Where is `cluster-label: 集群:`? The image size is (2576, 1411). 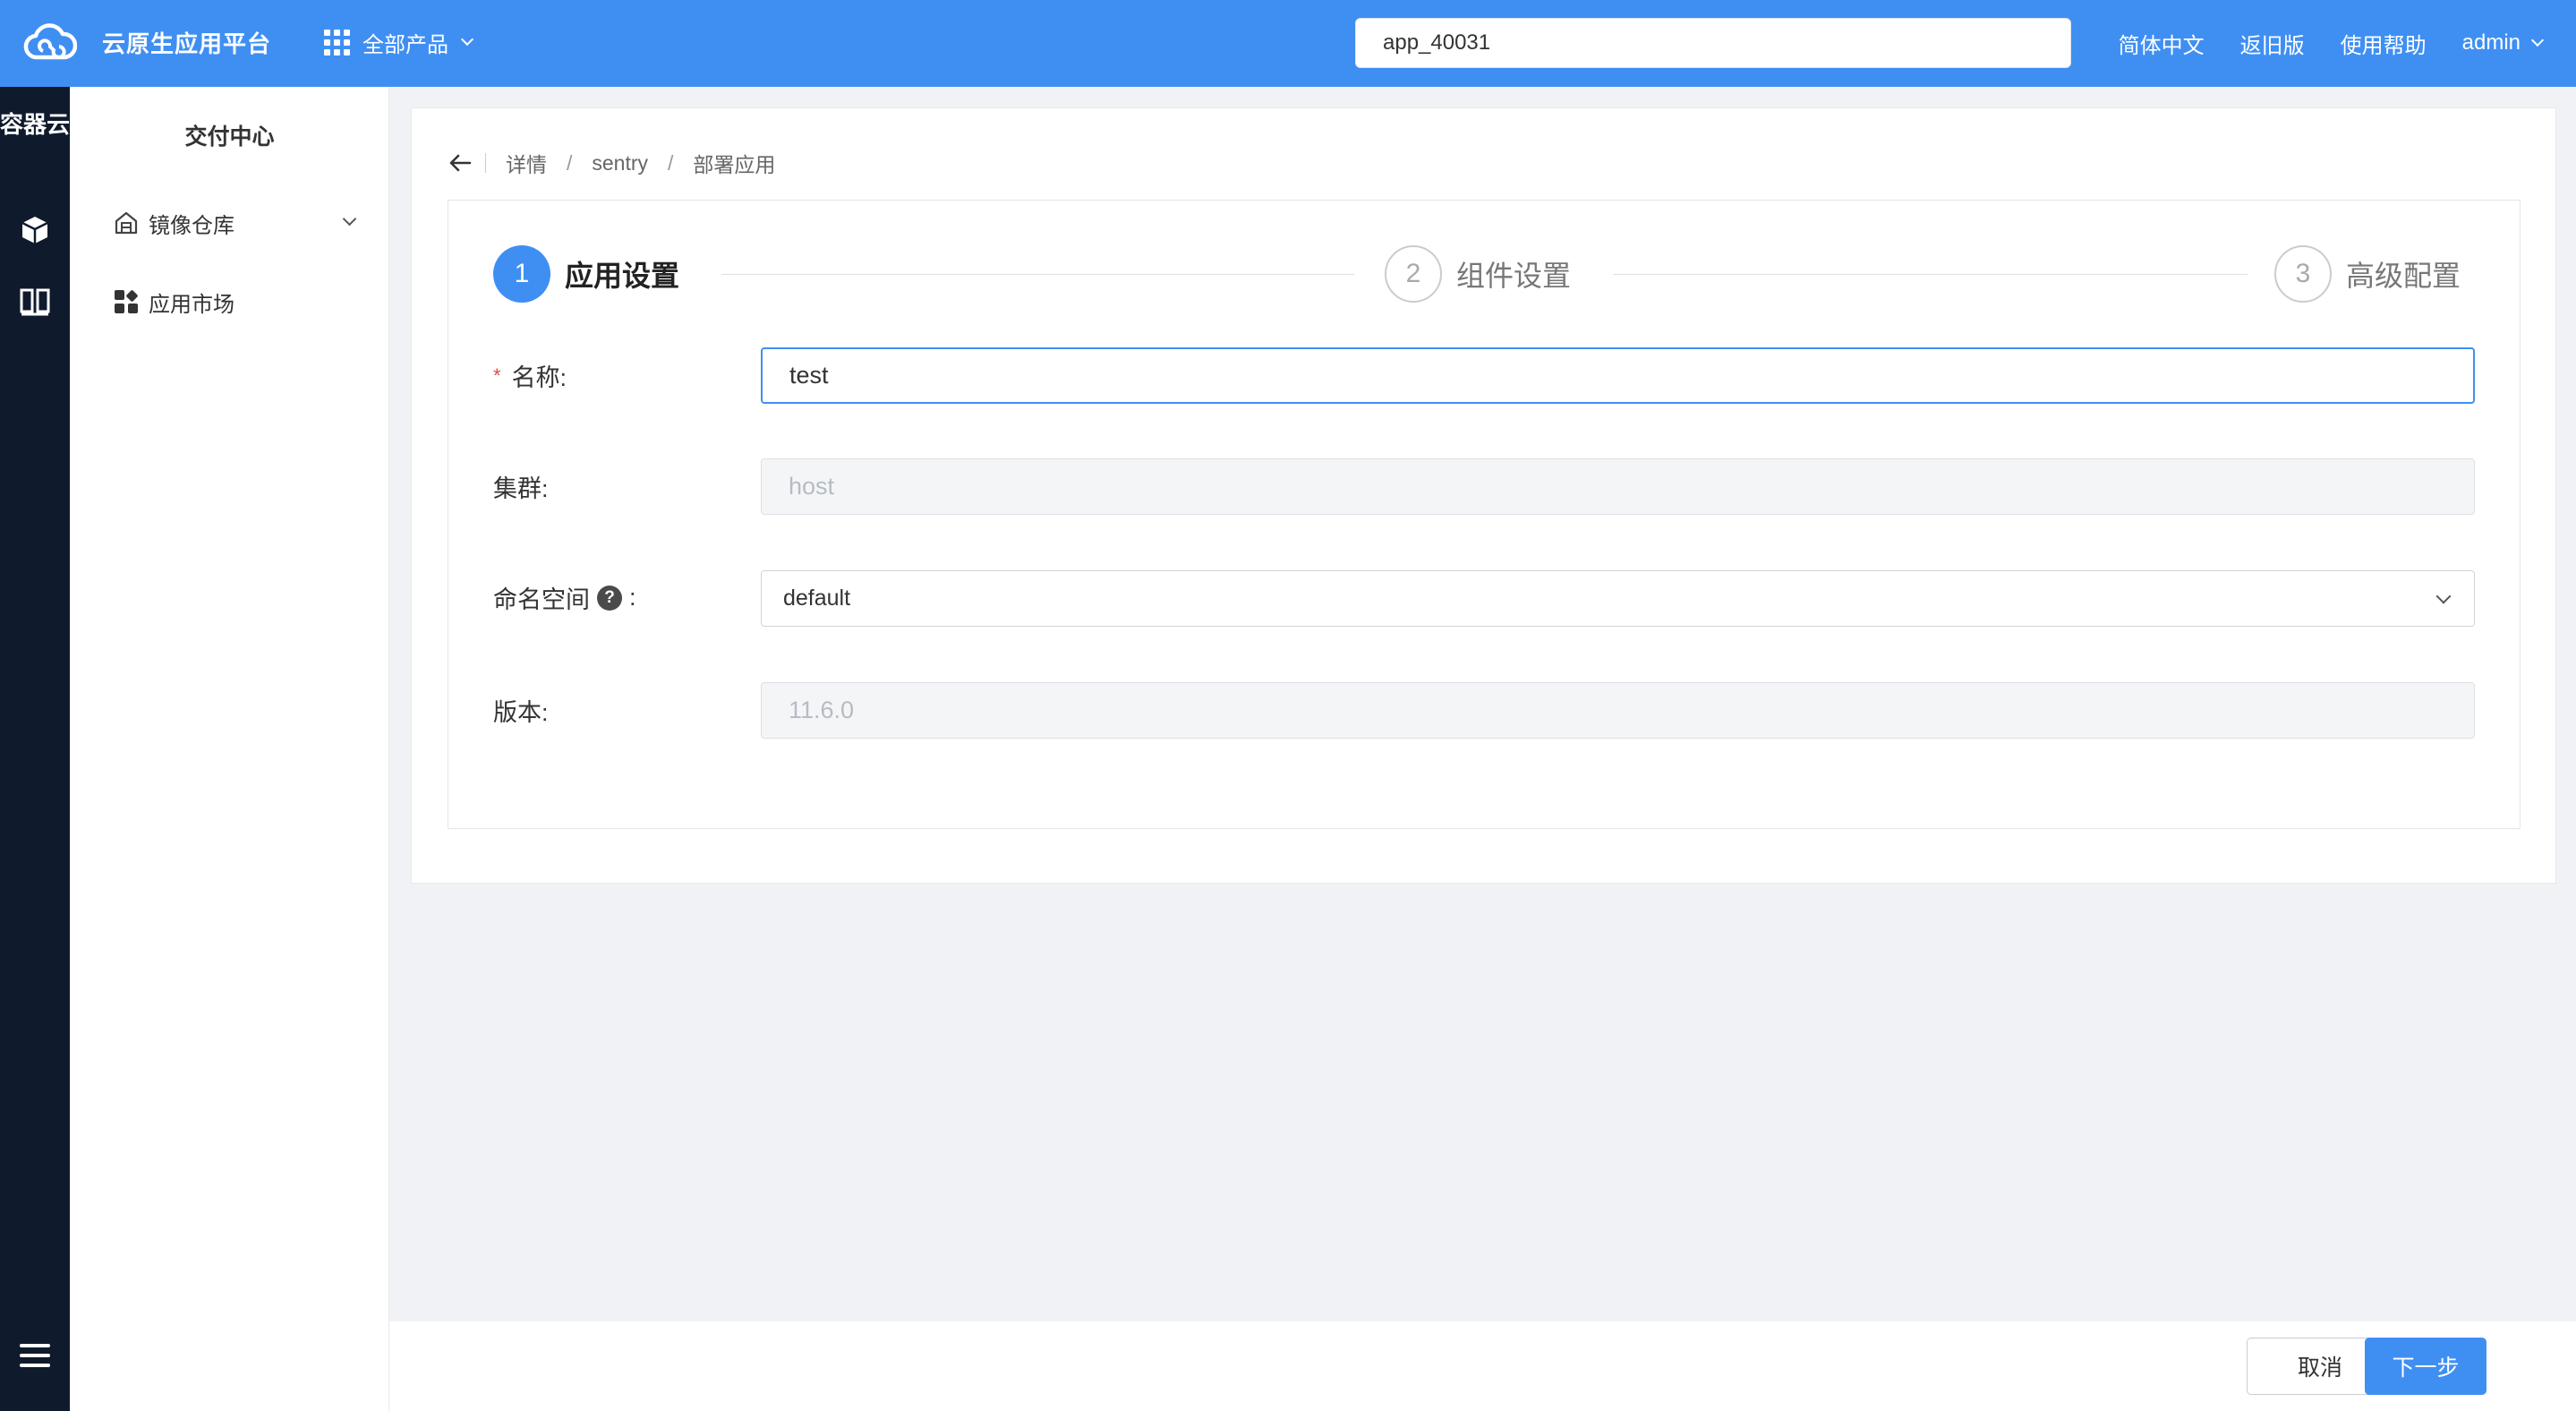 cluster-label: 集群: is located at coordinates (521, 488).